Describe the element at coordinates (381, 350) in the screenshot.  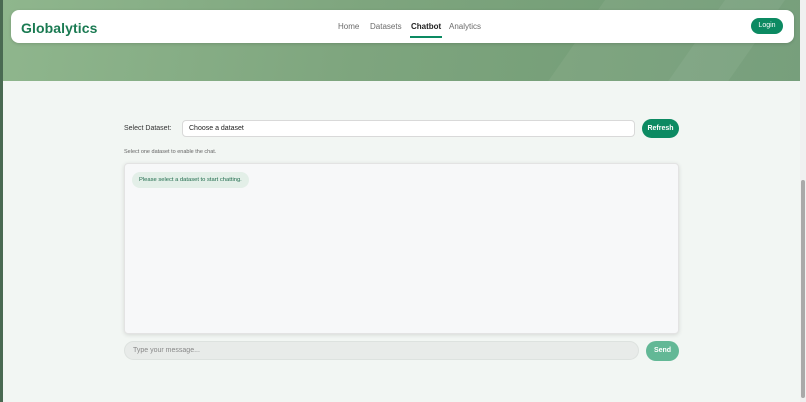
I see `message-input` at that location.